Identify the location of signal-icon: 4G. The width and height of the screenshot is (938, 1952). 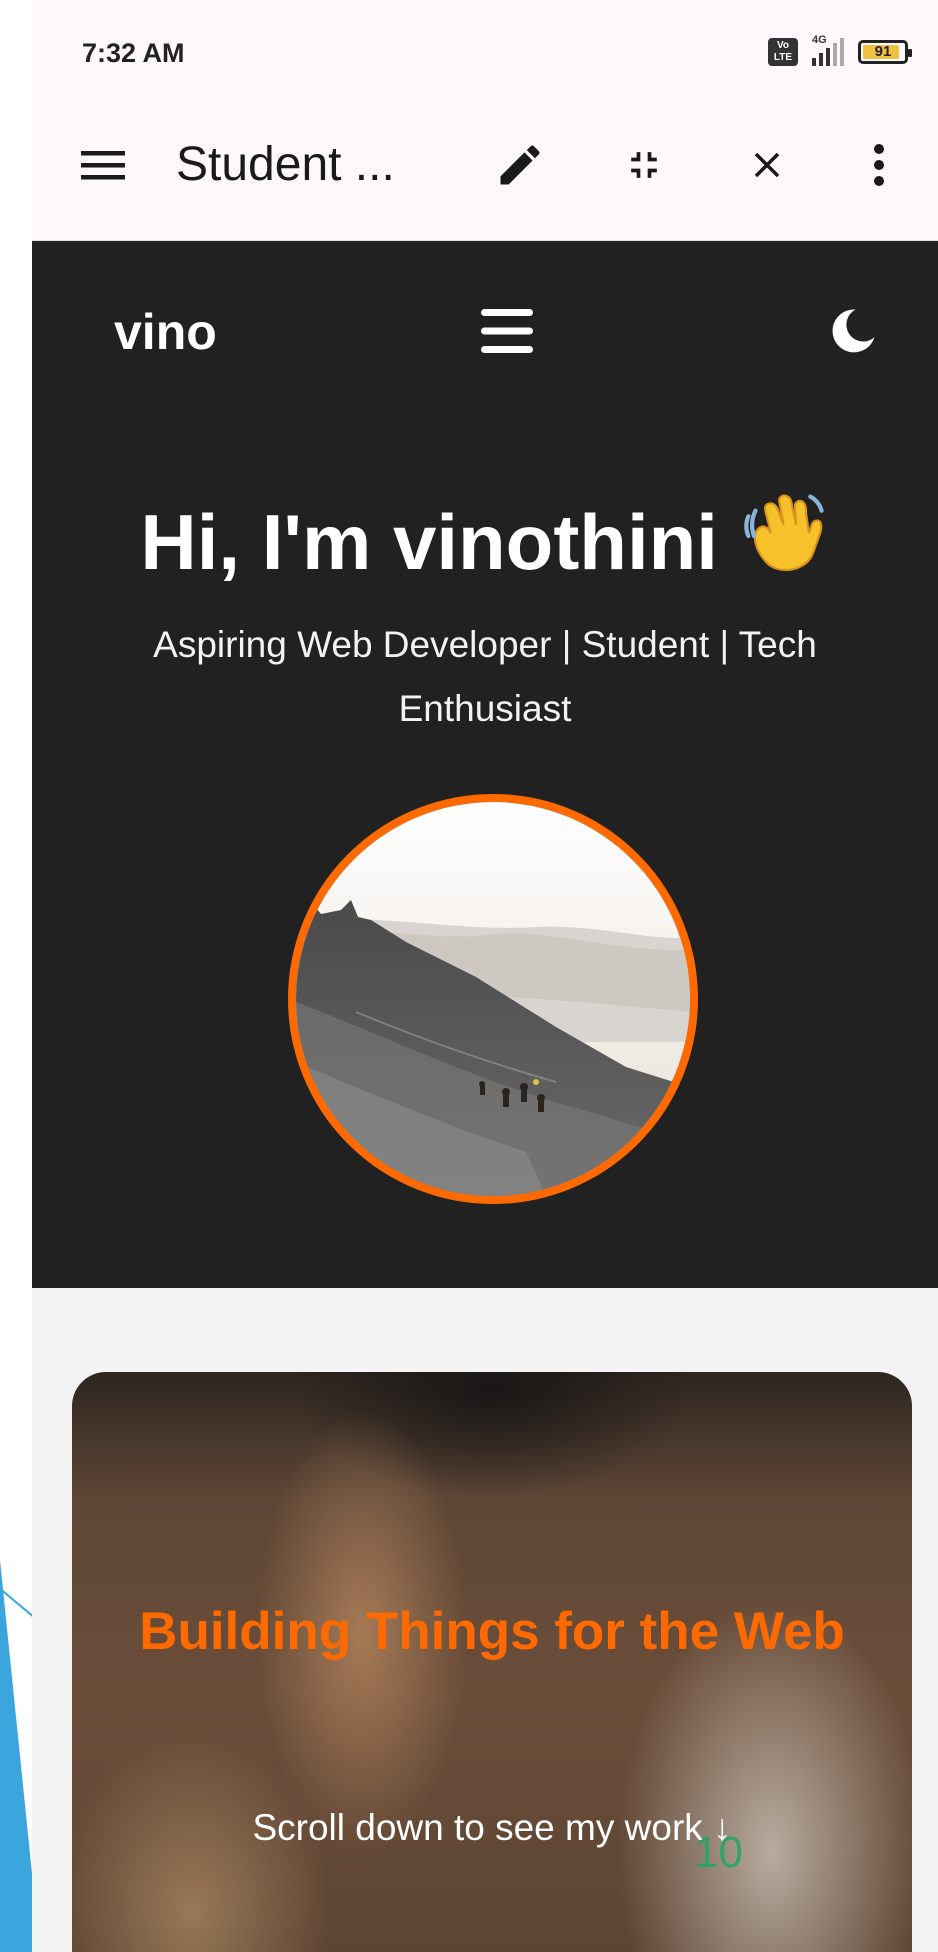
(828, 50).